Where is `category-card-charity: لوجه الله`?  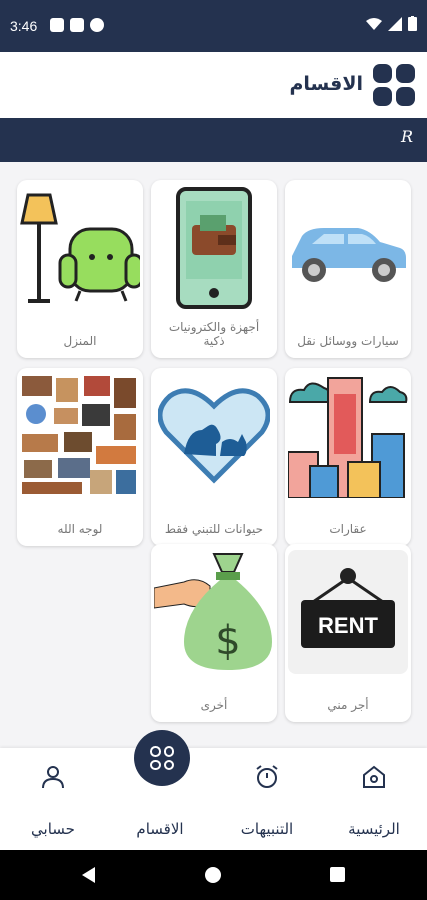 category-card-charity: لوجه الله is located at coordinates (80, 457).